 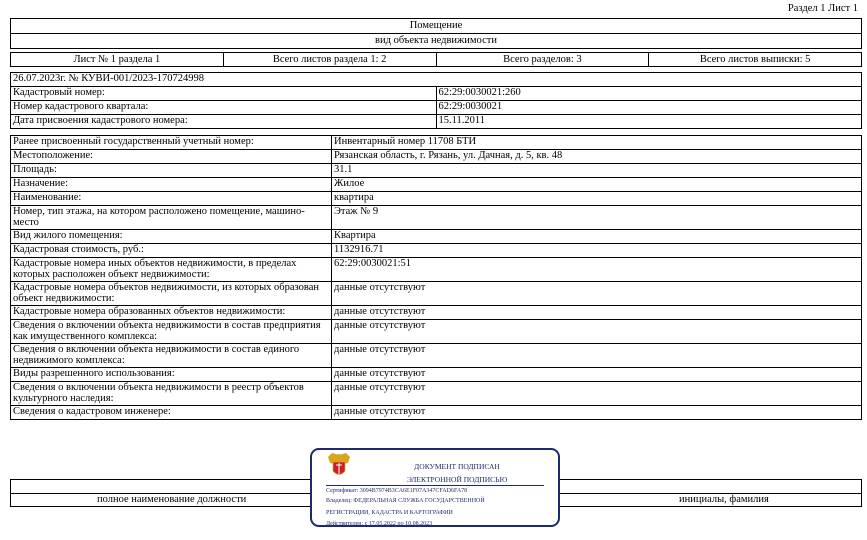 What do you see at coordinates (596, 217) in the screenshot?
I see `row-value: Этаж № 9` at bounding box center [596, 217].